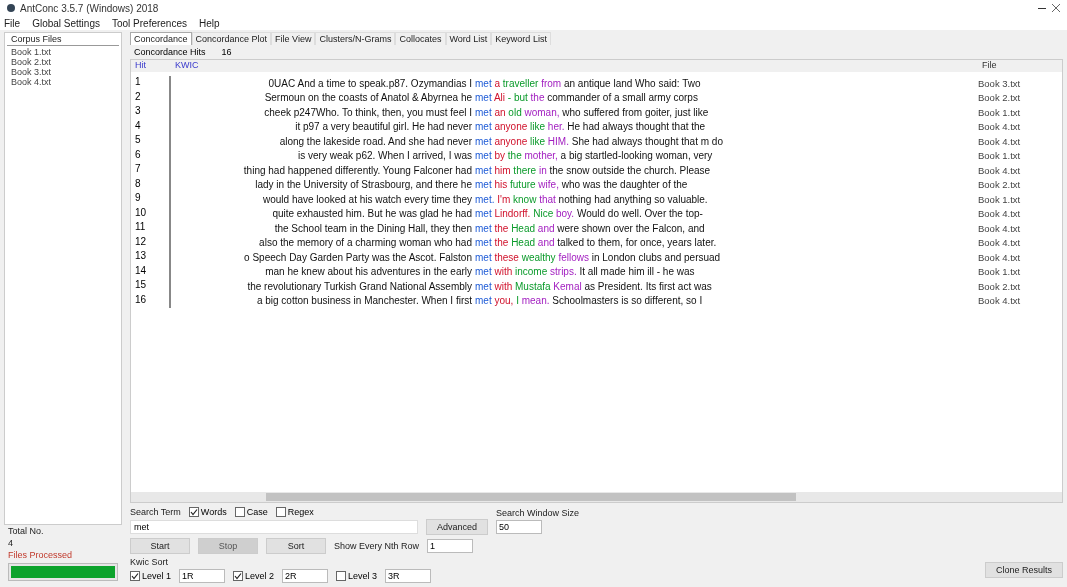 The width and height of the screenshot is (1067, 587). I want to click on window-title: AntConc 3.5.7 (Windows) 2018, so click(90, 8).